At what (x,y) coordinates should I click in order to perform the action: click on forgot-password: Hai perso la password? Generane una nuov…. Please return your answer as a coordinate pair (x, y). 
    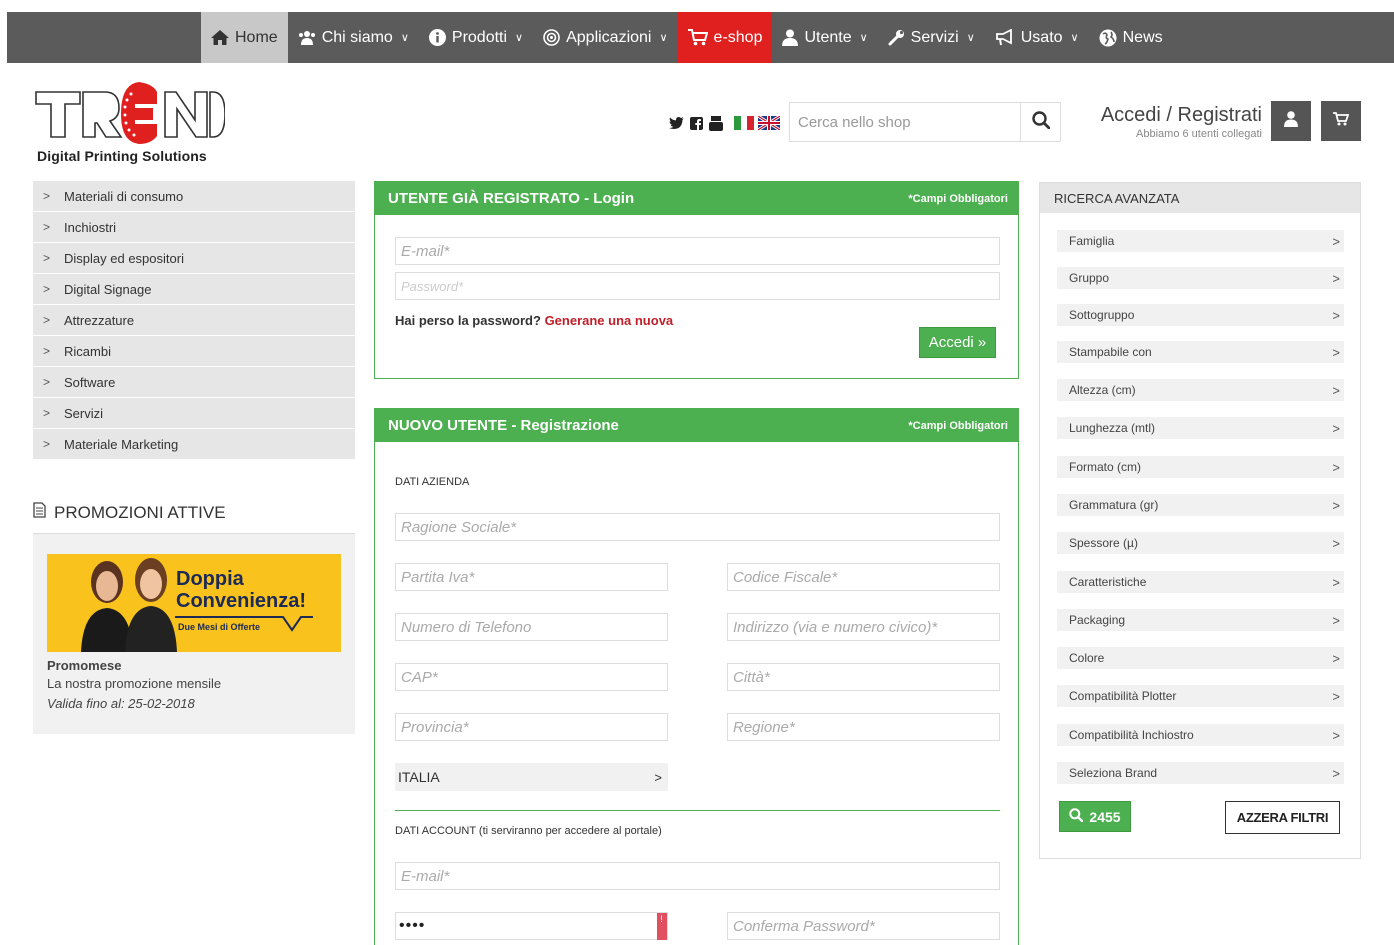
    Looking at the image, I should click on (534, 320).